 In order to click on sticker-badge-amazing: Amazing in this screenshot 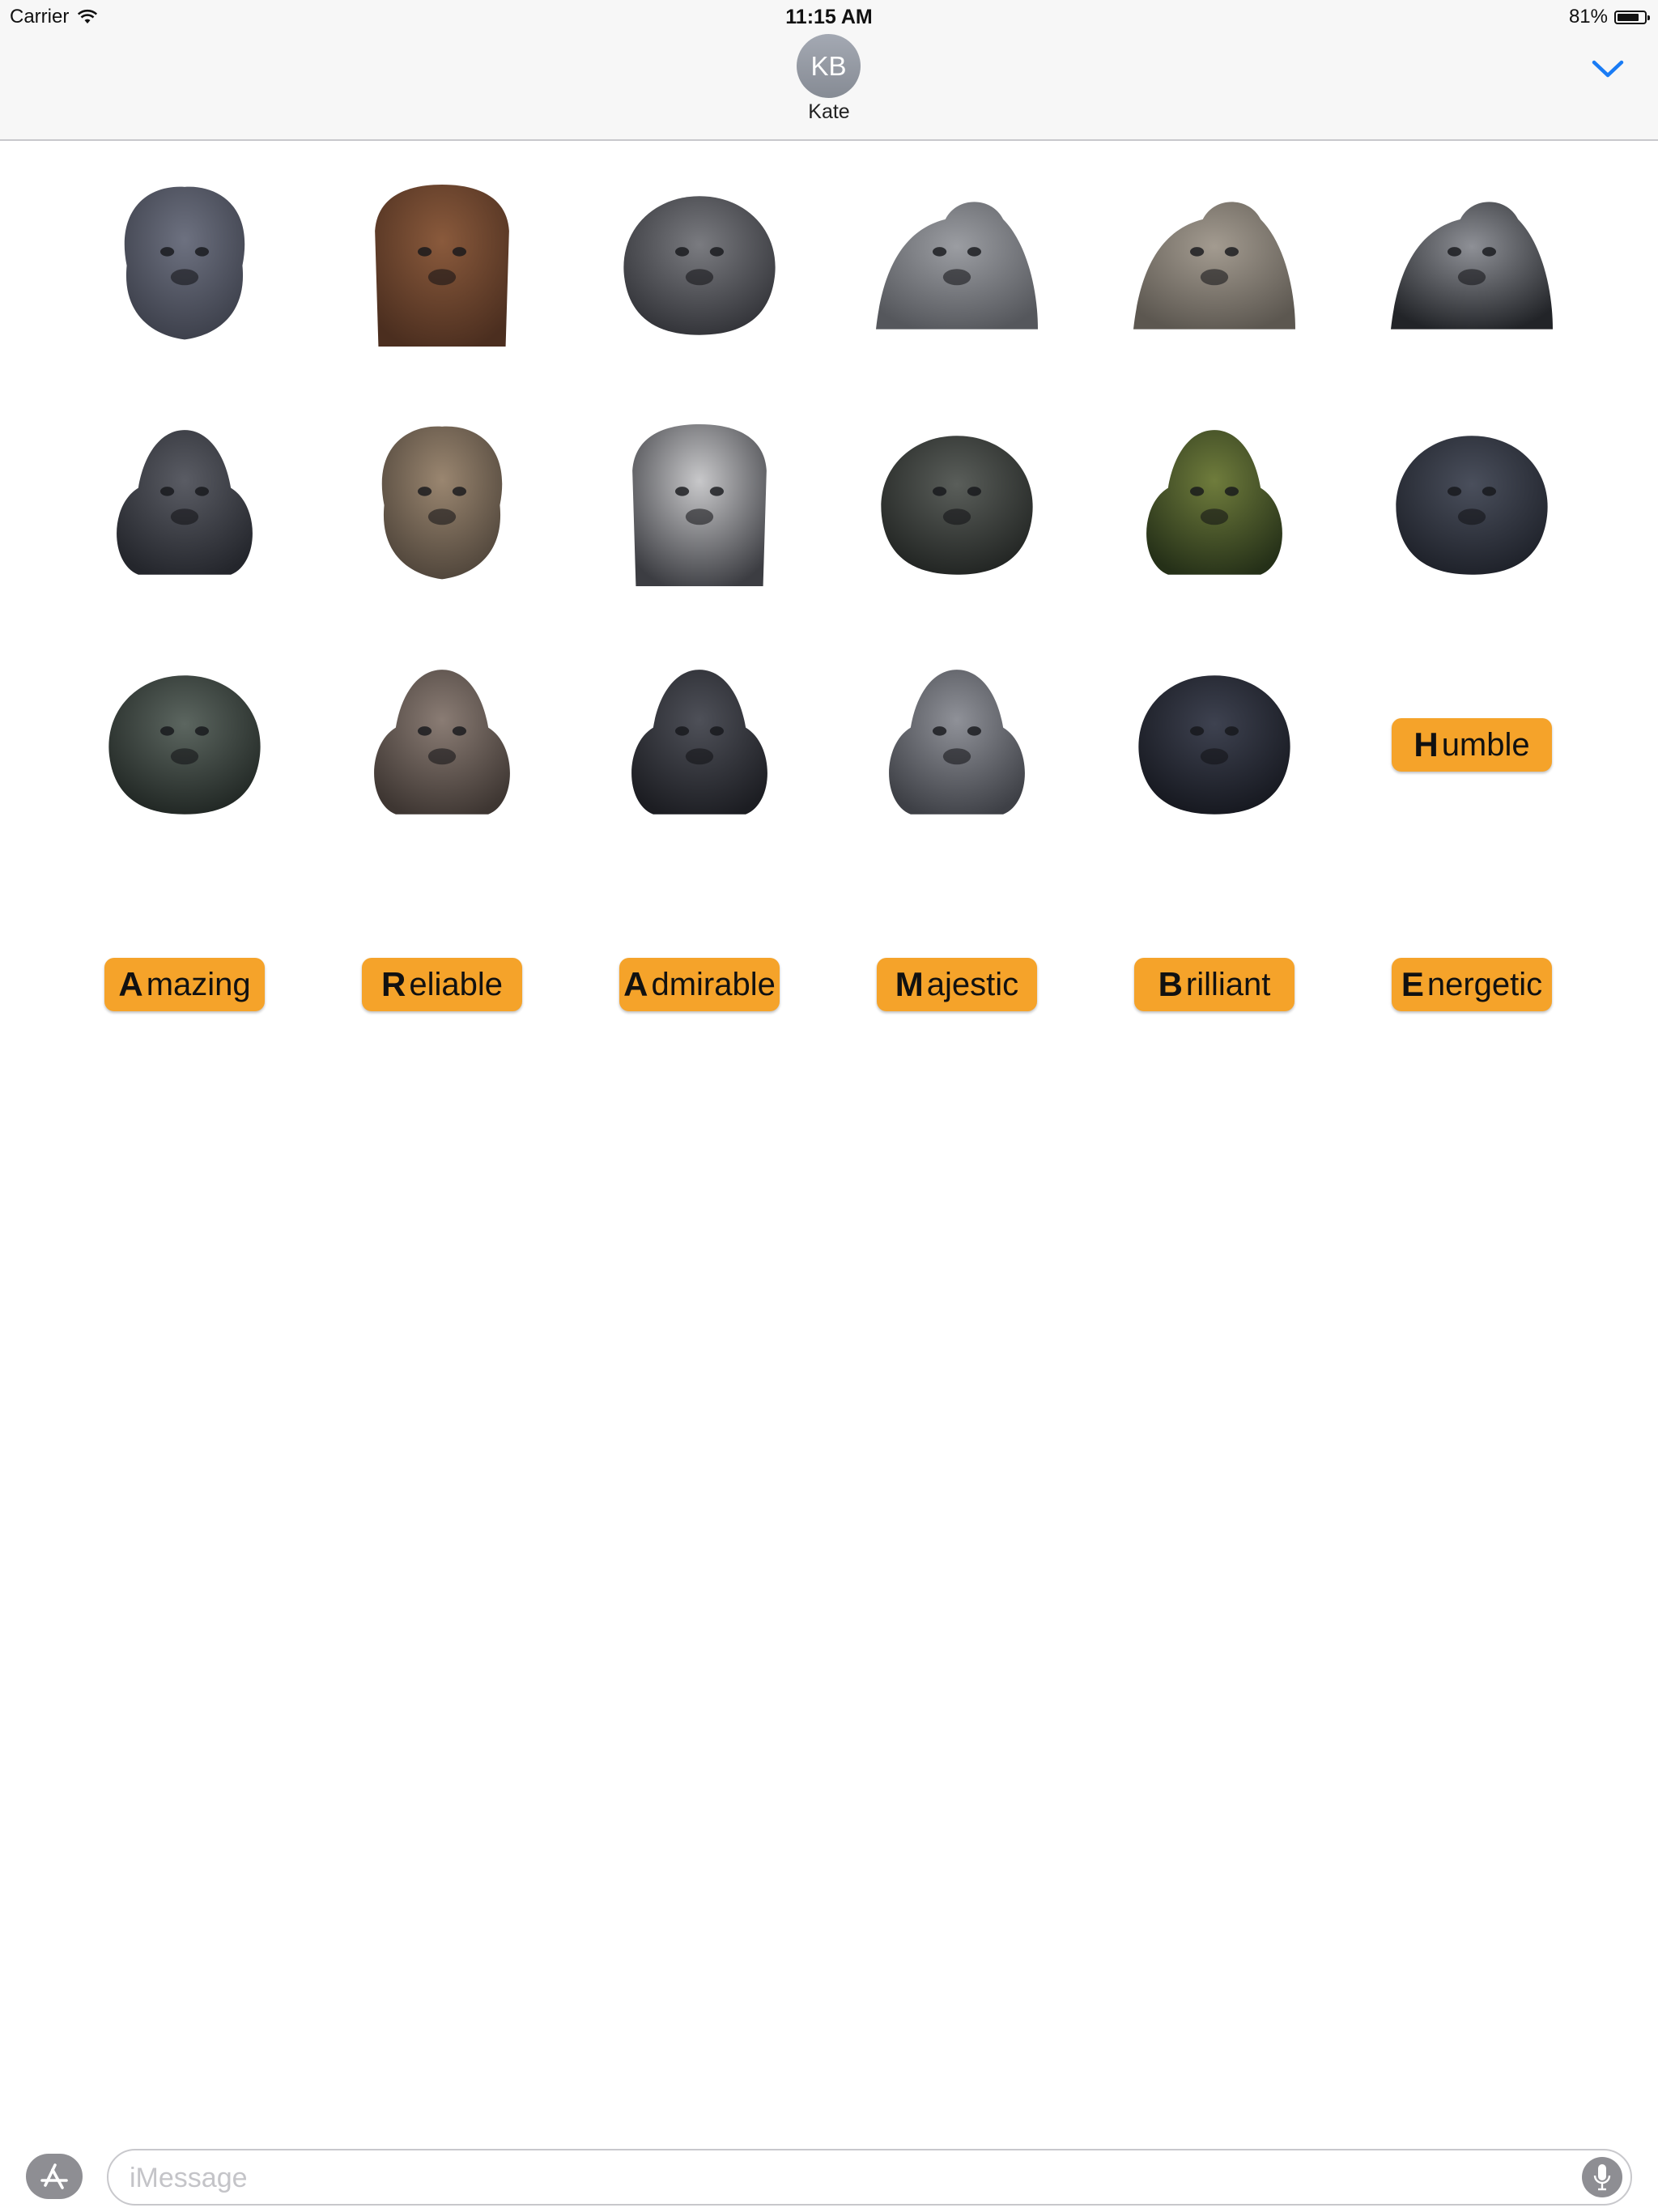, I will do `click(184, 985)`.